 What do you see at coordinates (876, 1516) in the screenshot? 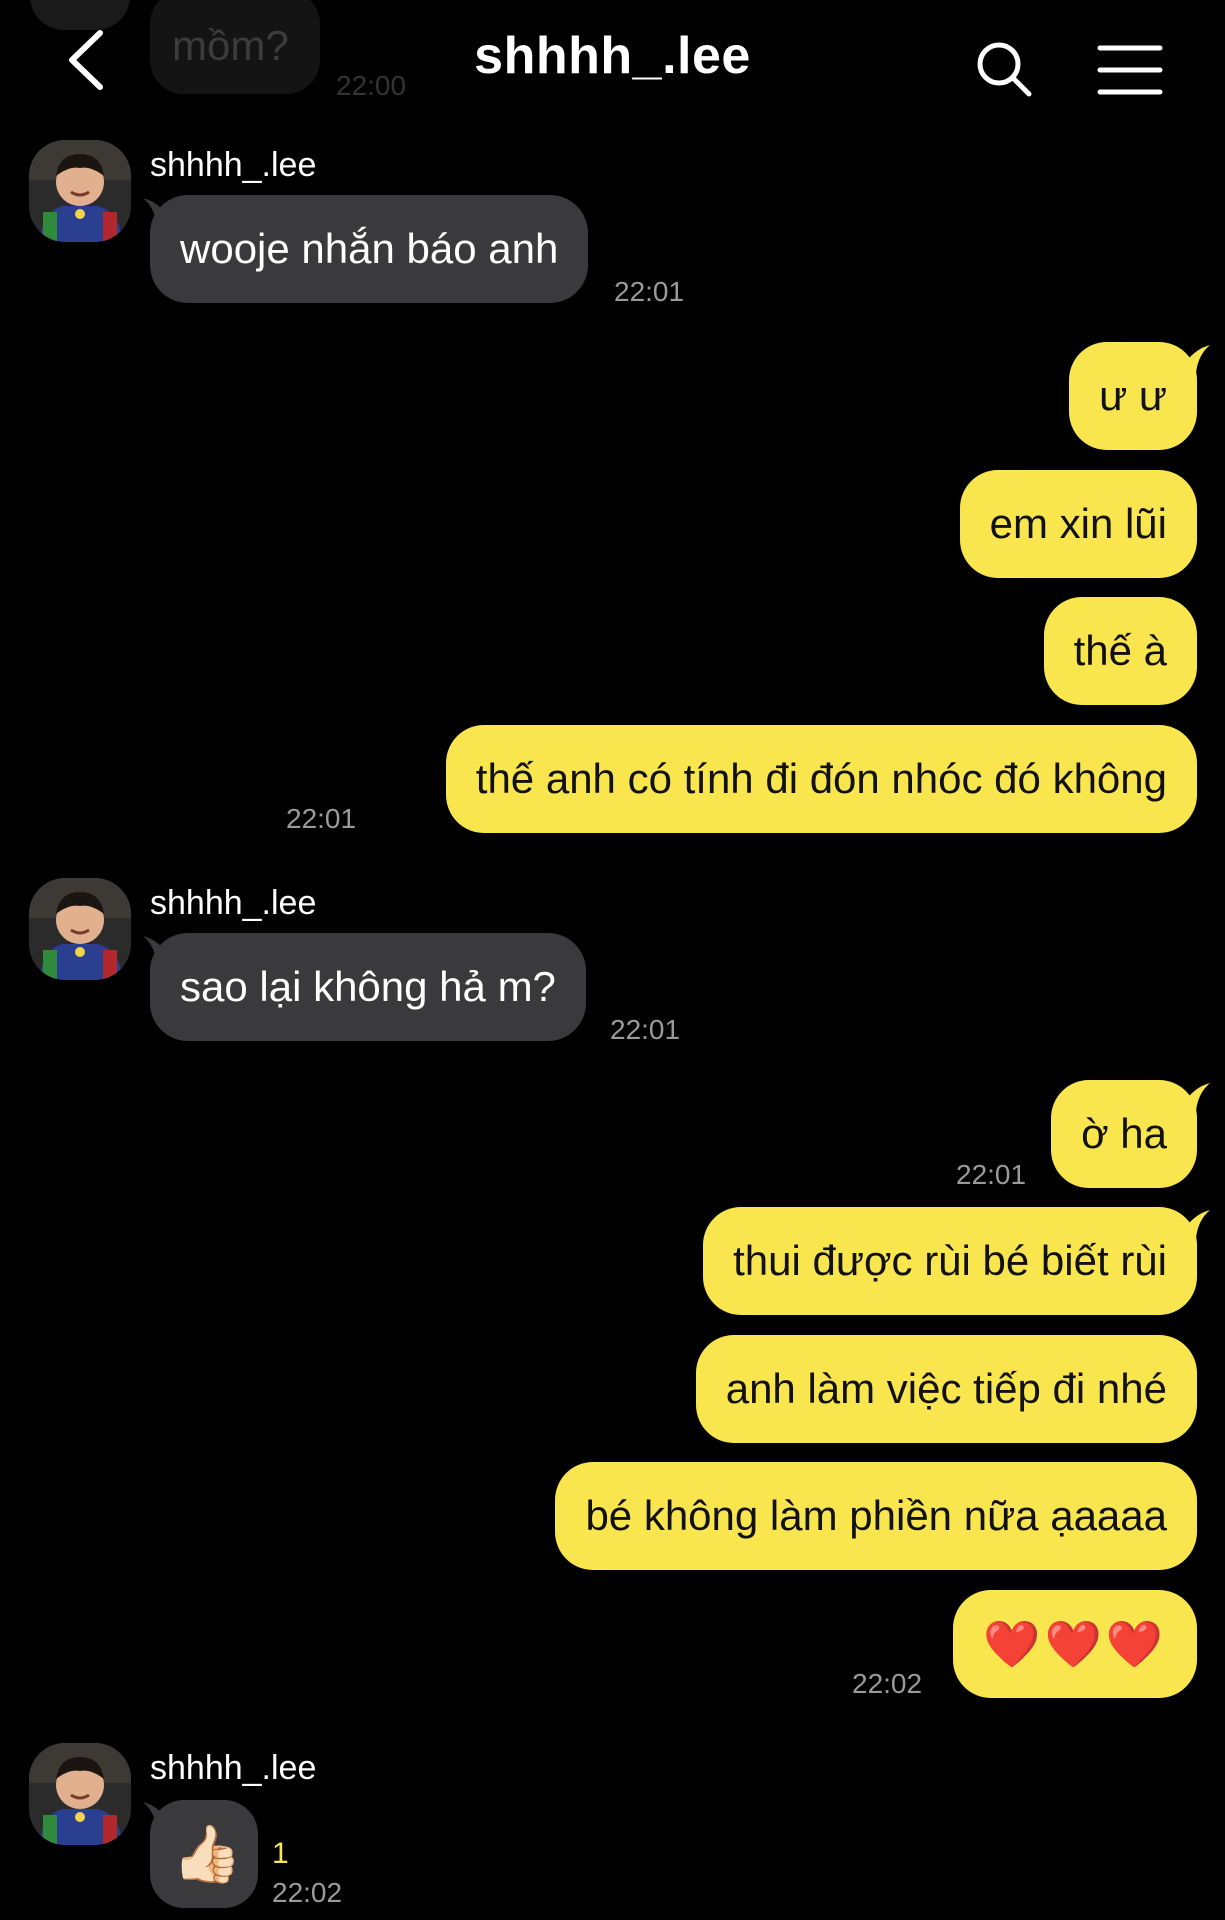
I see `message-bubble-outgoing: bé không làm phiền nữa ạaaaa` at bounding box center [876, 1516].